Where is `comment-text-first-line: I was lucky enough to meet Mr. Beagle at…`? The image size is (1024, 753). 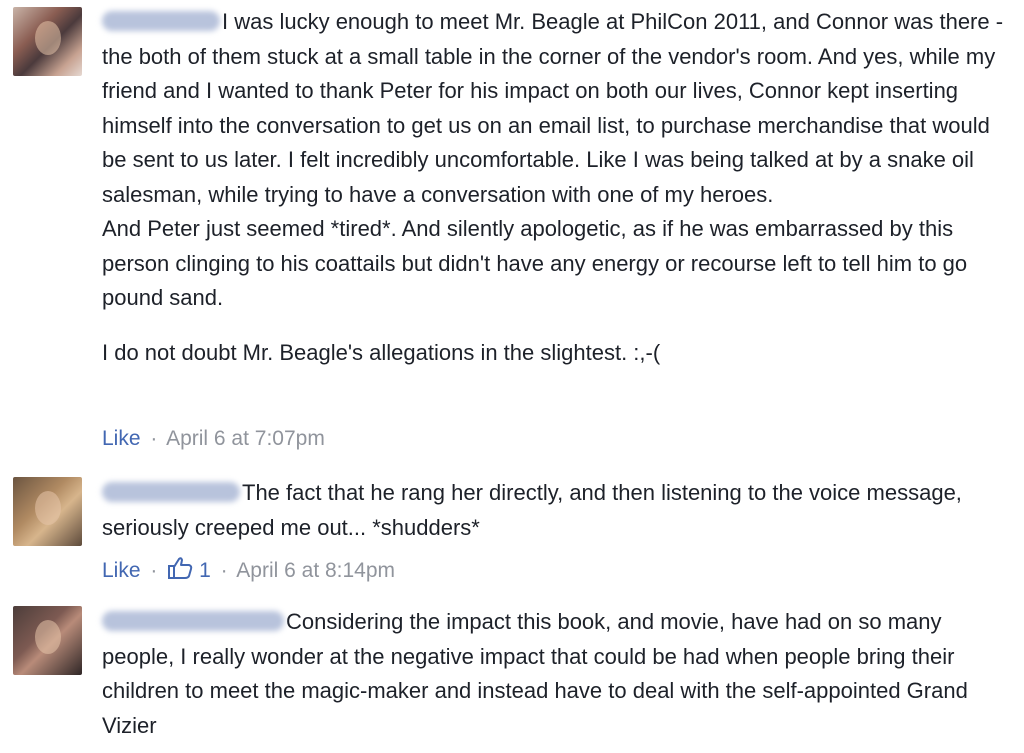 comment-text-first-line: I was lucky enough to meet Mr. Beagle at… is located at coordinates (516, 21).